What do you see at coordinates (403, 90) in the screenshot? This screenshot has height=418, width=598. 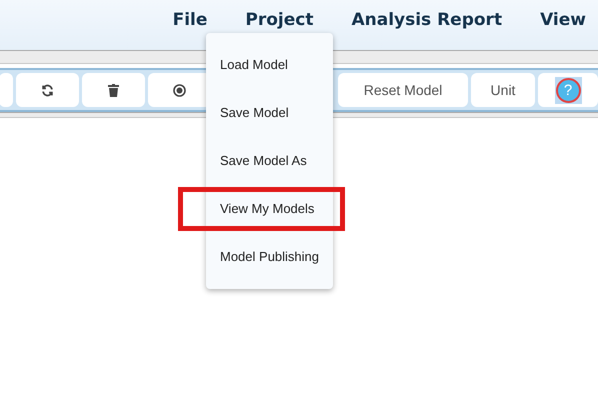 I see `toolbar-button: Reset Model` at bounding box center [403, 90].